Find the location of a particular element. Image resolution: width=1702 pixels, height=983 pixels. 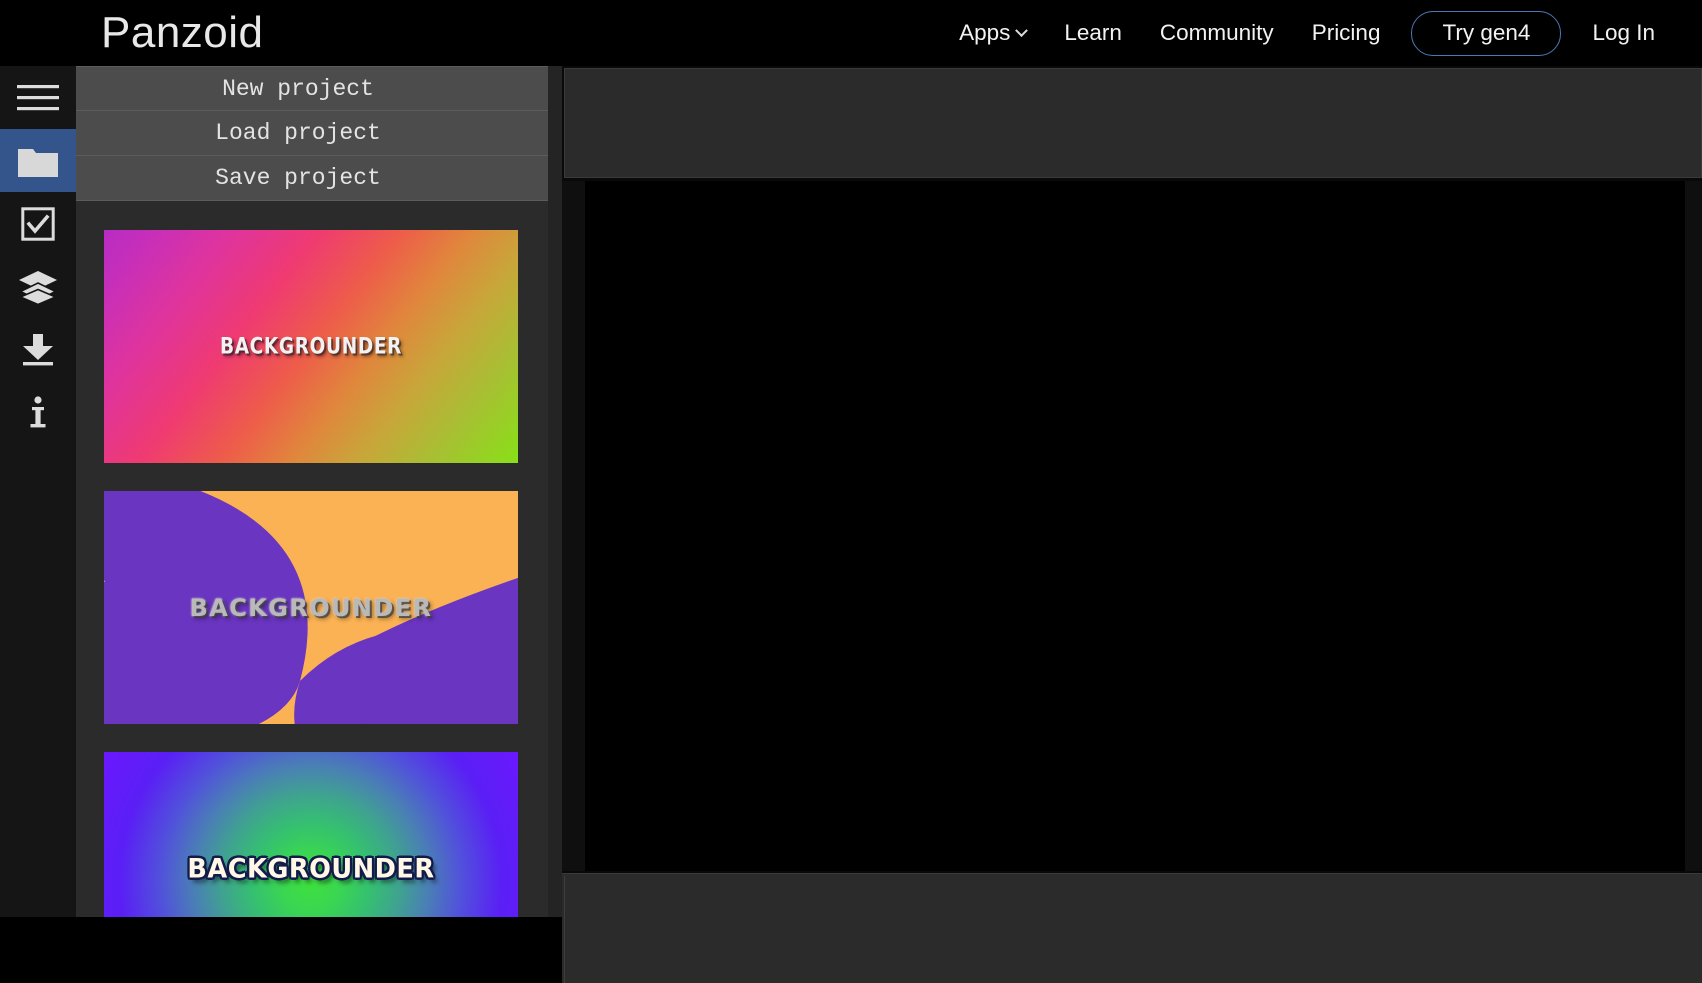

sidebar-item-menu is located at coordinates (38, 97).